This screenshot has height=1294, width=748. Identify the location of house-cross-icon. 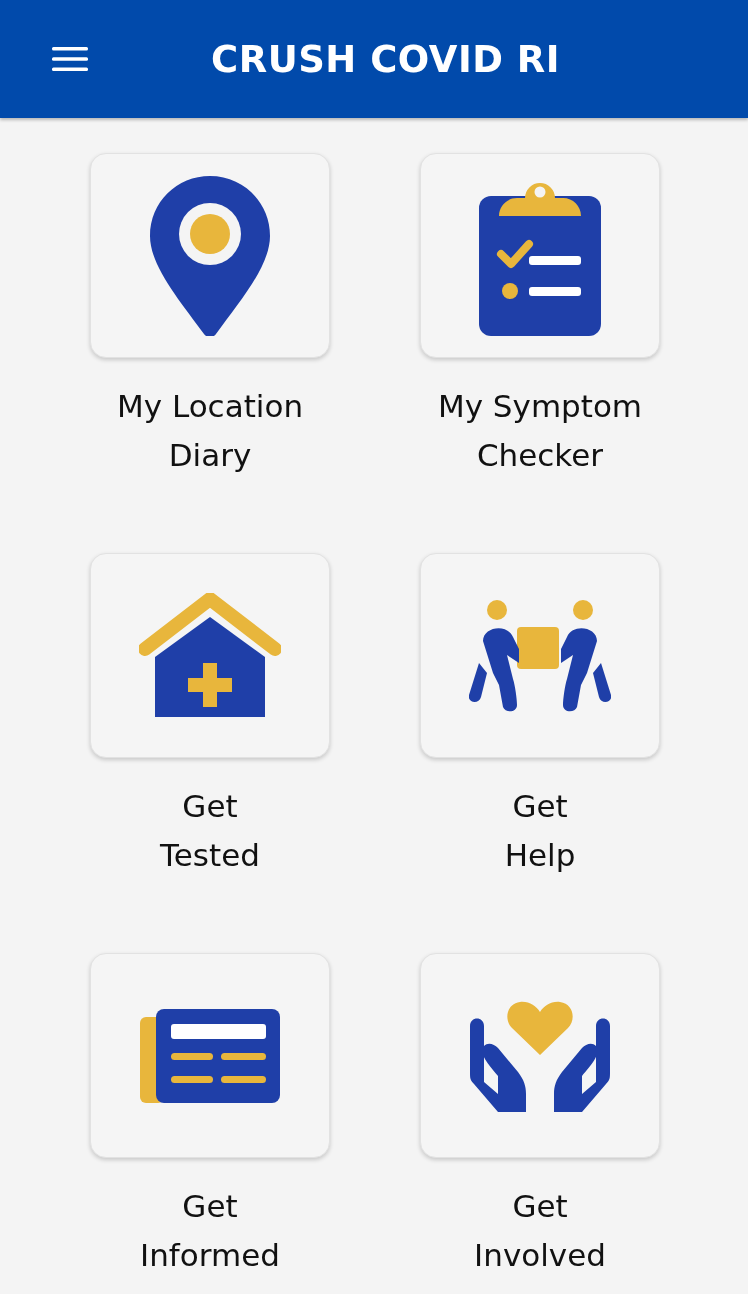
(210, 655).